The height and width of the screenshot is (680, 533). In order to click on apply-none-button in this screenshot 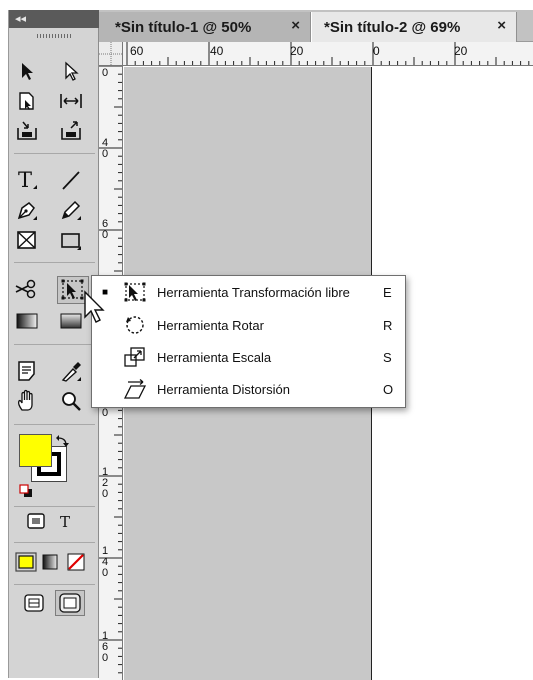, I will do `click(76, 562)`.